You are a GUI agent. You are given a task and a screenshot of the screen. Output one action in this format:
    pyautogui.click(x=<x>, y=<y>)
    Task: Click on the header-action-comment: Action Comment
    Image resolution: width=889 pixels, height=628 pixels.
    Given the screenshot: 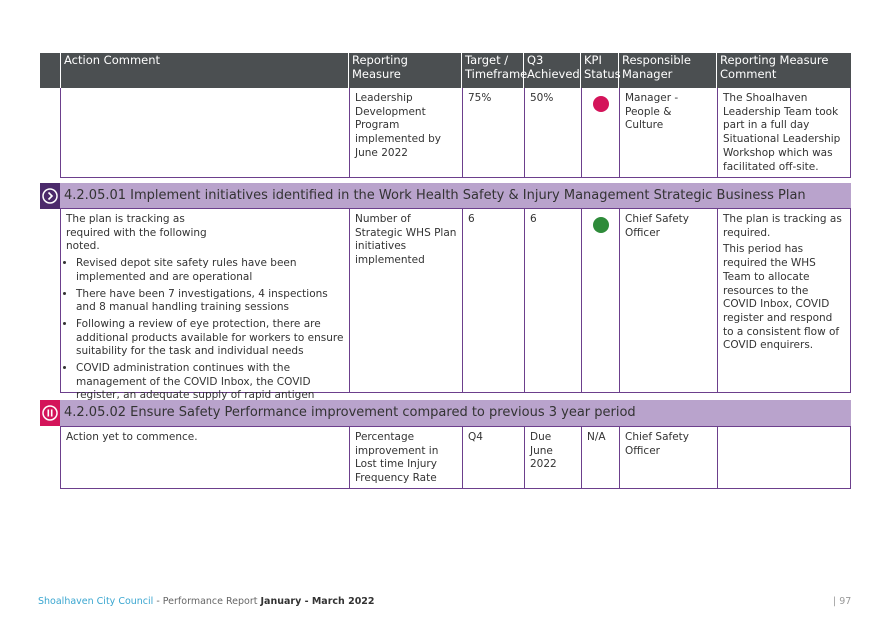 What is the action you would take?
    pyautogui.click(x=204, y=70)
    